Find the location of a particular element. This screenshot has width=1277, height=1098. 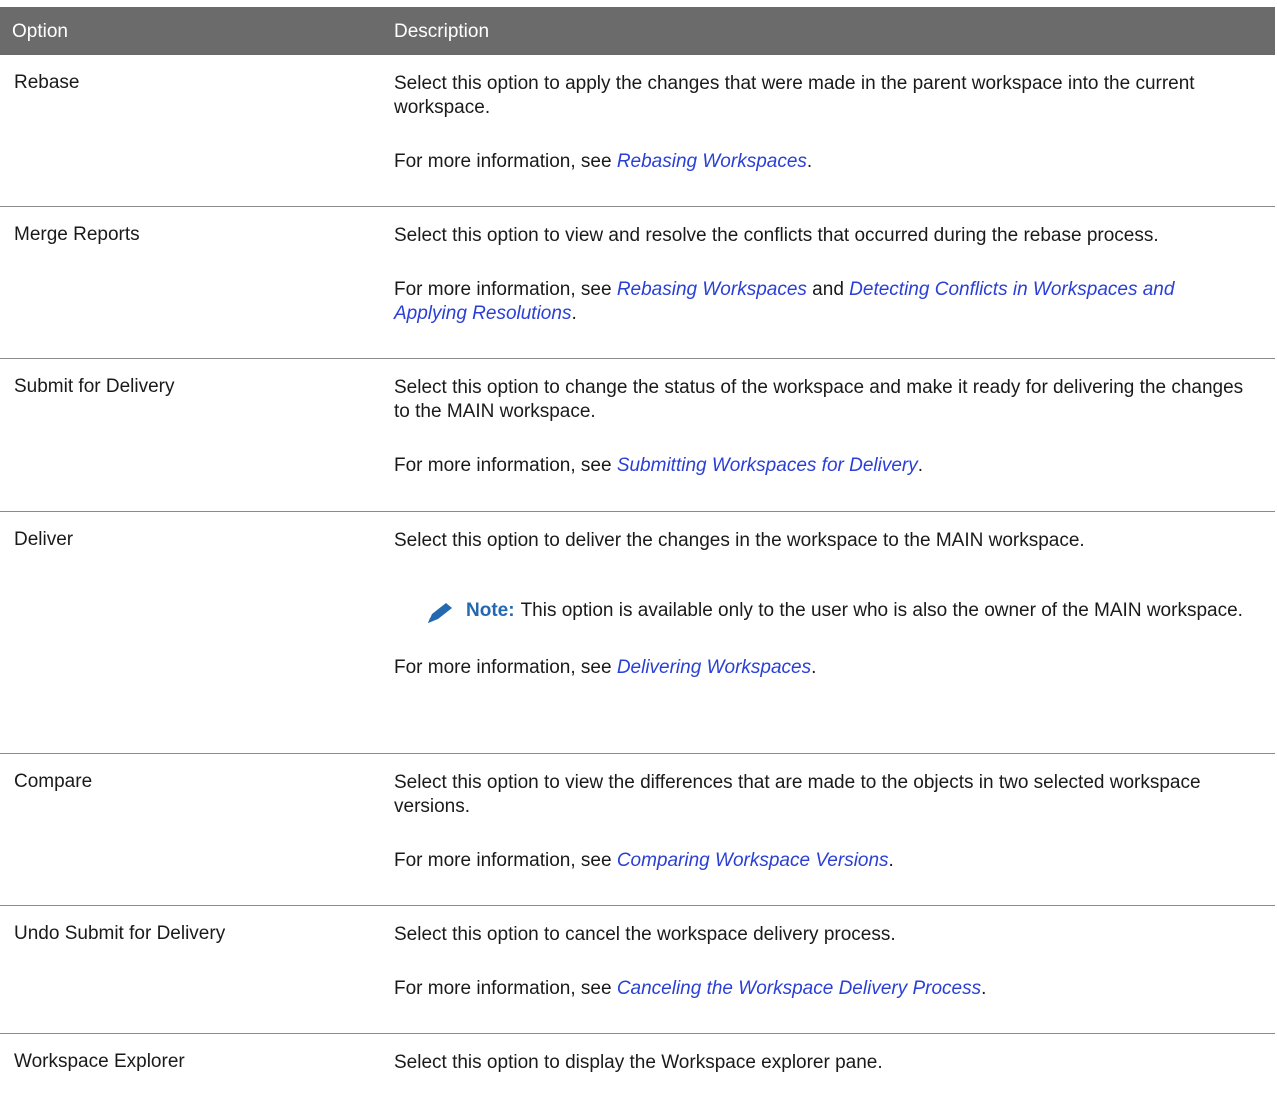

link-submitting-workspaces: Submitting Workspaces for Delivery is located at coordinates (767, 465).